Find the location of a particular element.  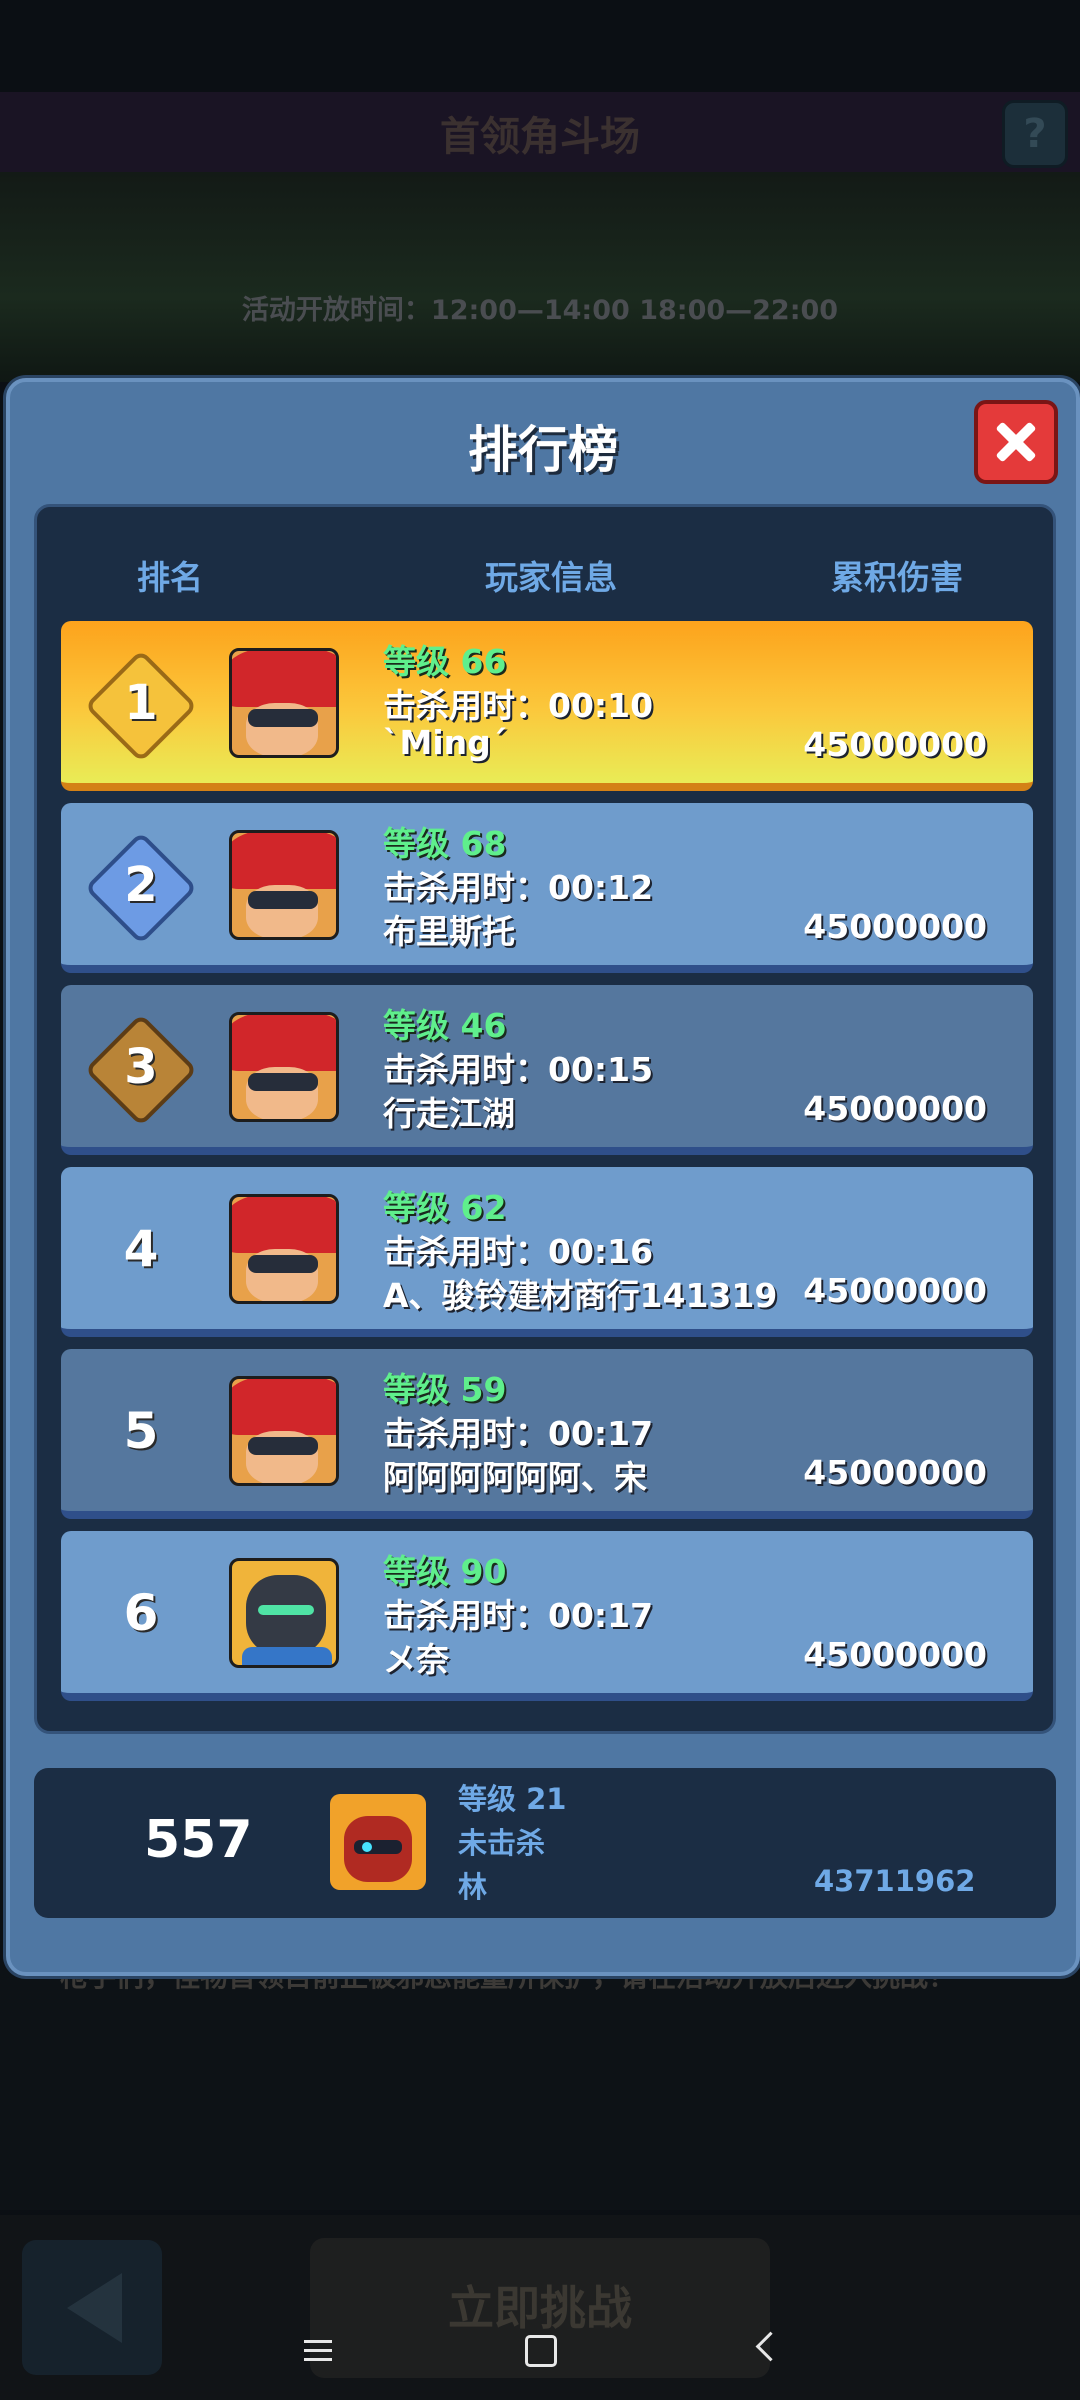

my-kill-status: 未击杀 is located at coordinates (502, 1843).